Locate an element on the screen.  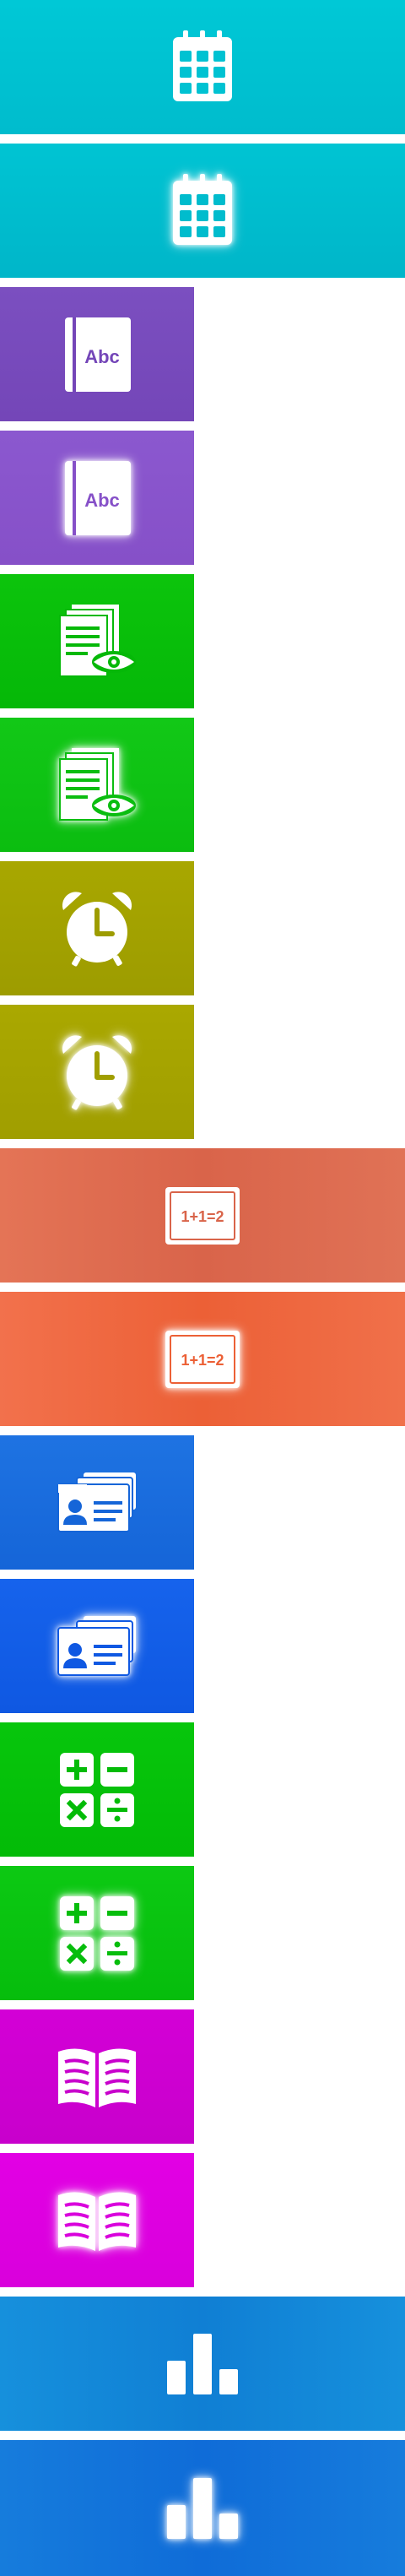
math-tile: 1+1=2 is located at coordinates (202, 1216).